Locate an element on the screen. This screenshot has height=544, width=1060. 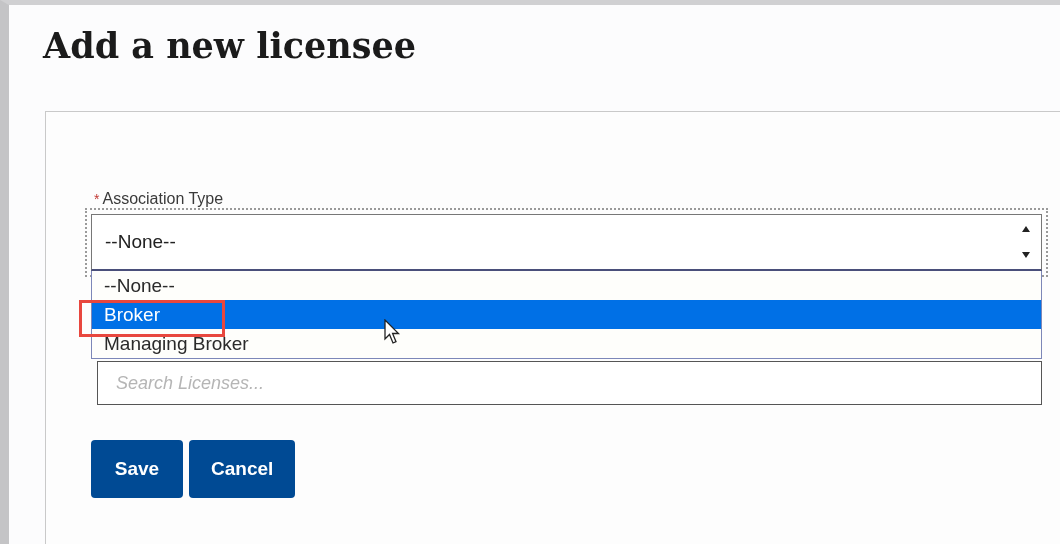
required-mark: * is located at coordinates (97, 199).